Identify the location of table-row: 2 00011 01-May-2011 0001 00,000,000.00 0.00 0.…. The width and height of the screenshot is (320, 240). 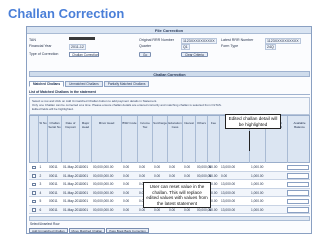
(169, 175).